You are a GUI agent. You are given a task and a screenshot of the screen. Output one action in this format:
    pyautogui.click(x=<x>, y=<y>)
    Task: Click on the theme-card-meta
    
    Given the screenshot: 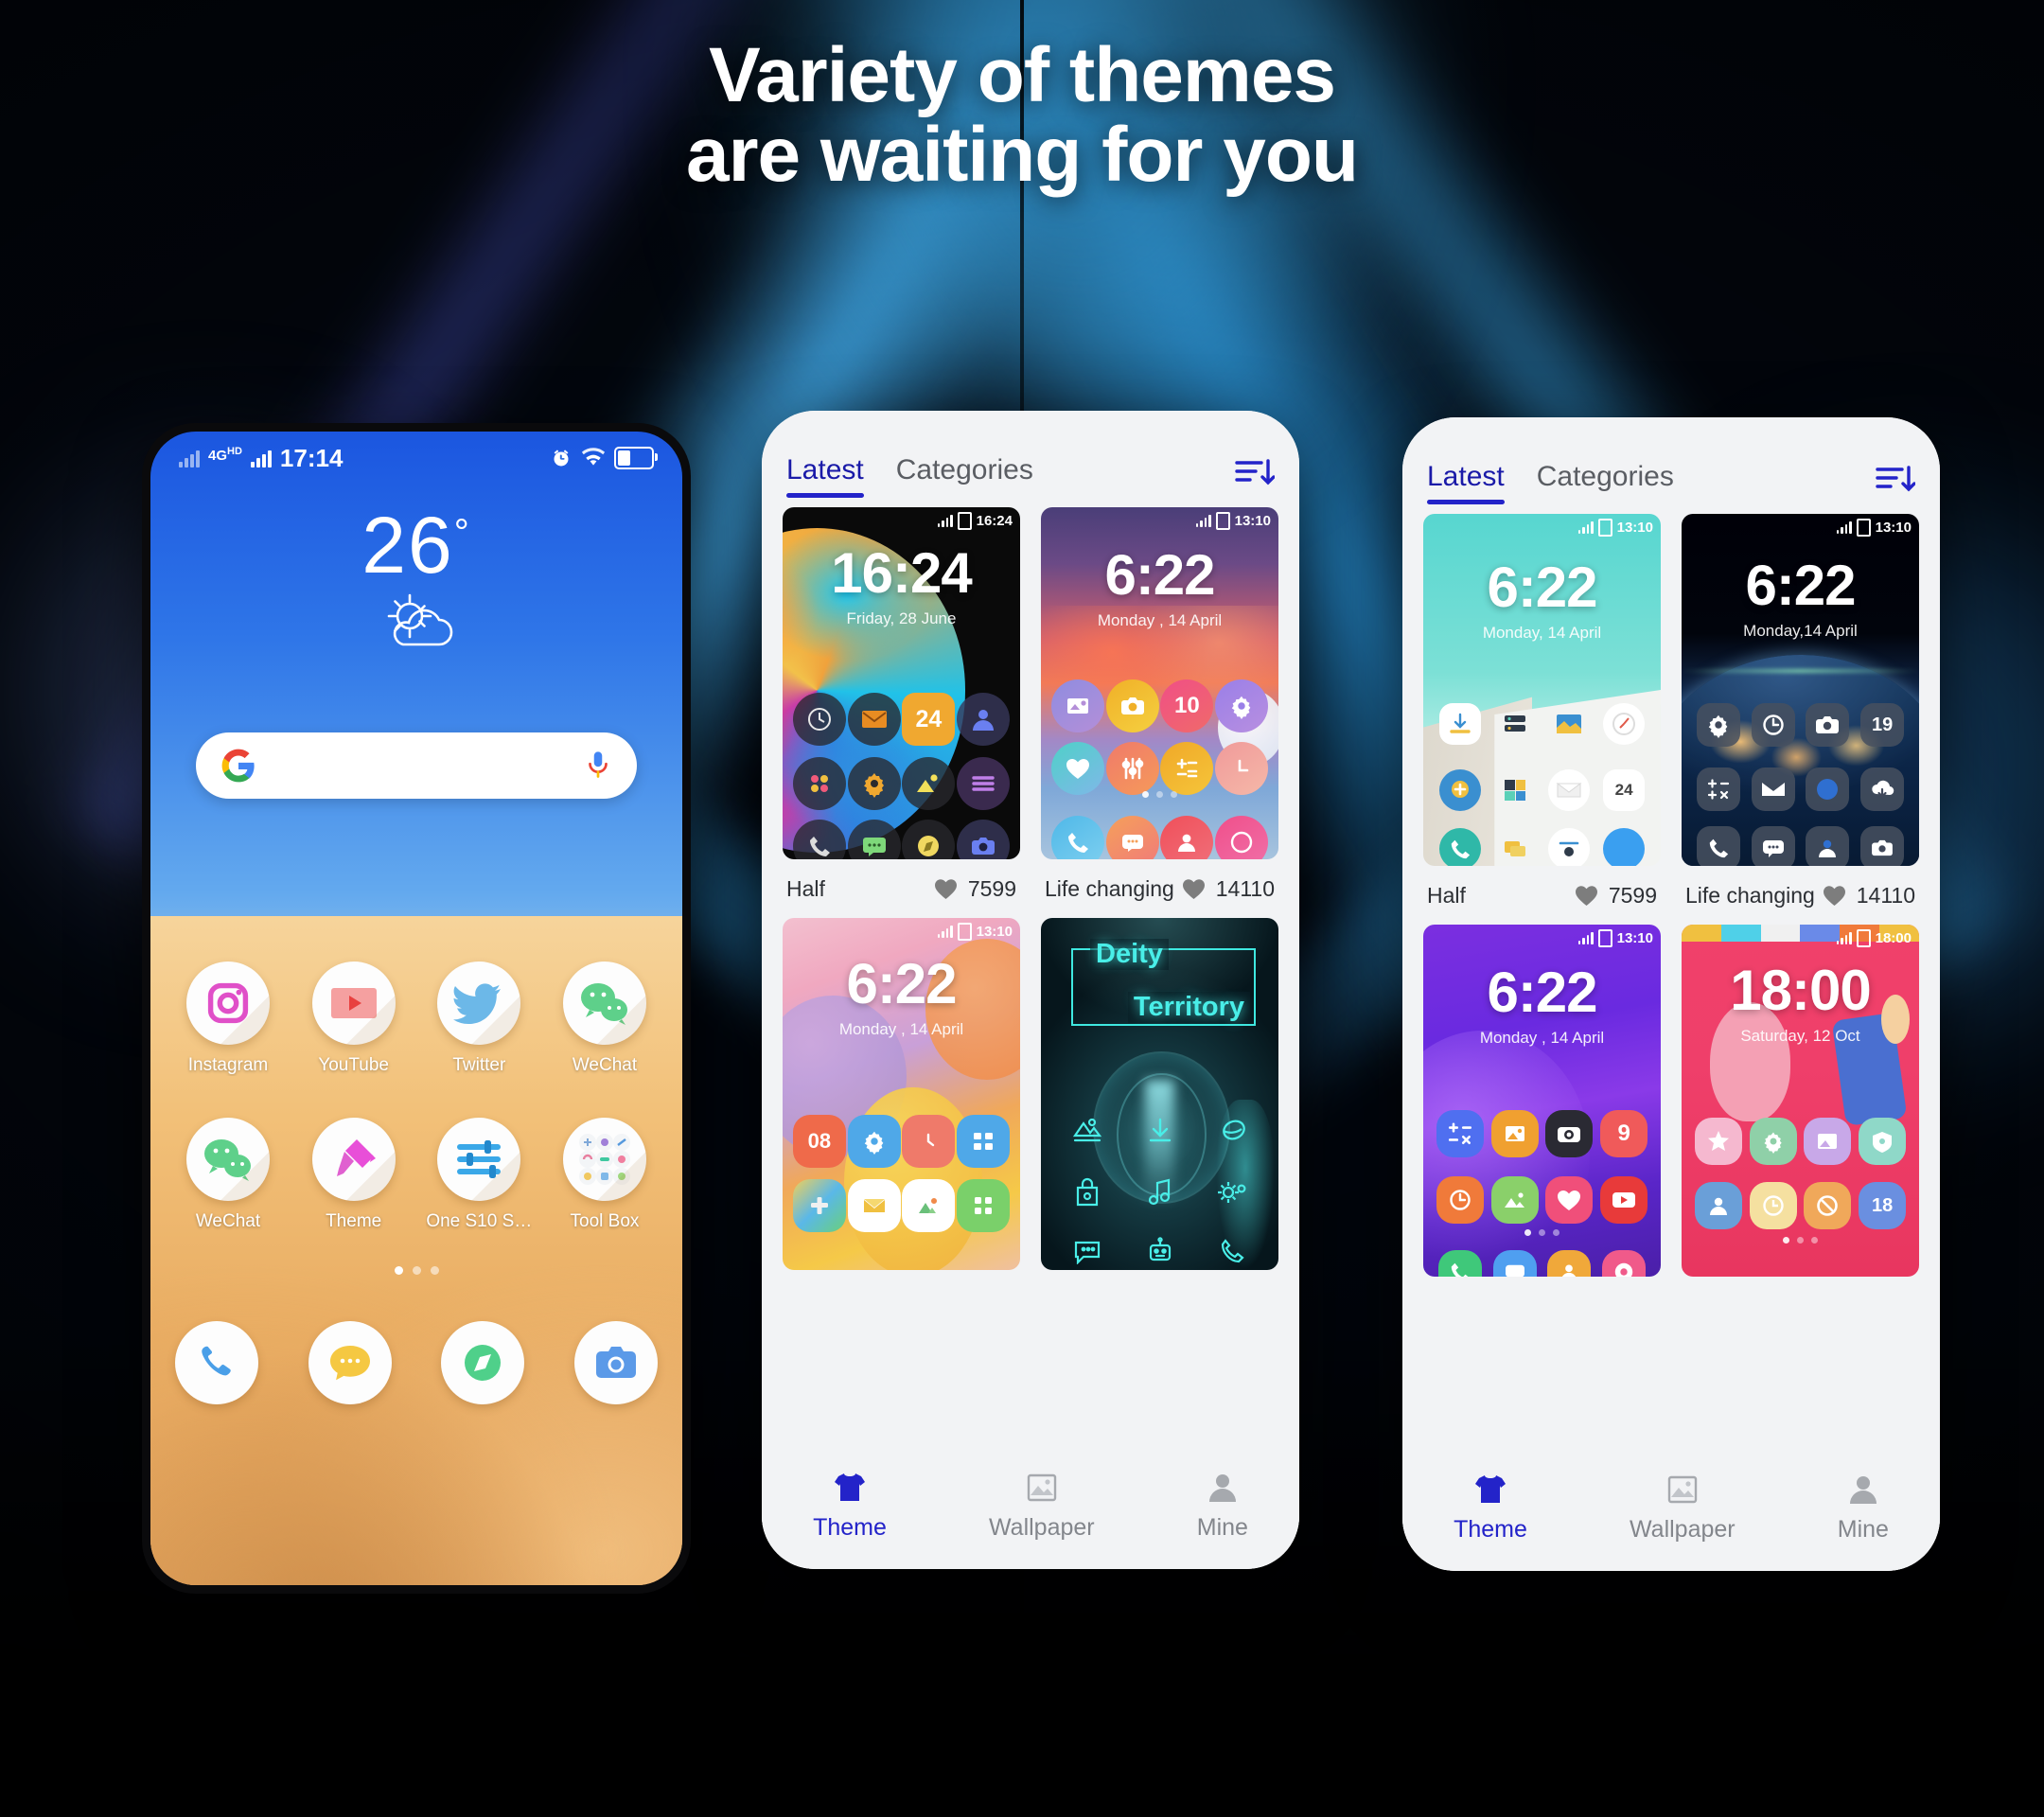 What is the action you would take?
    pyautogui.click(x=901, y=1299)
    